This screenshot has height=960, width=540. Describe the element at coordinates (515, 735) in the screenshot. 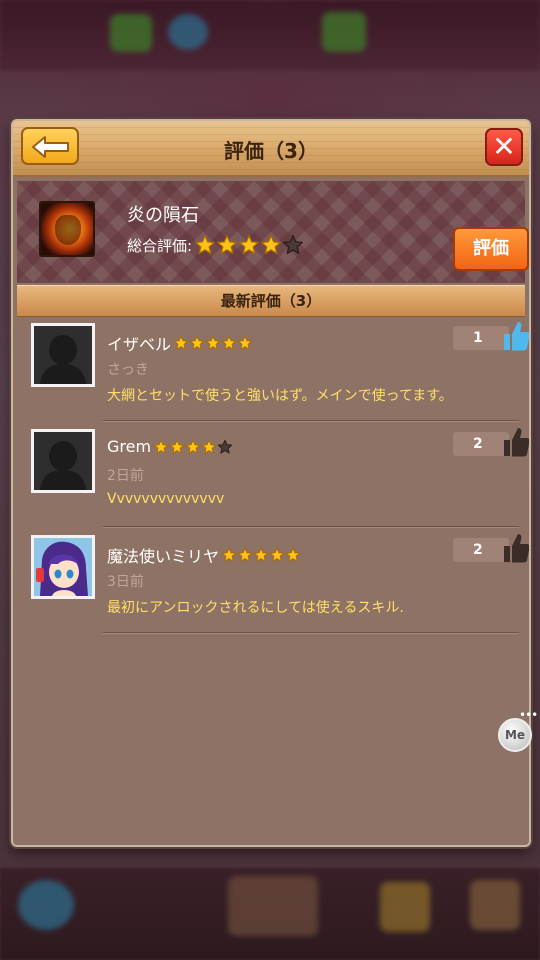

I see `me-button: Me` at that location.